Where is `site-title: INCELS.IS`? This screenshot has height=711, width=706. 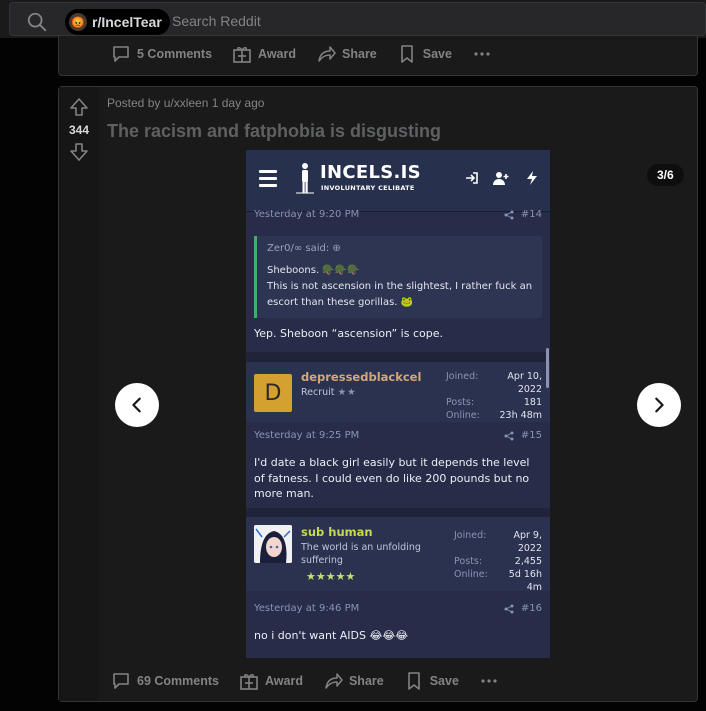 site-title: INCELS.IS is located at coordinates (370, 172).